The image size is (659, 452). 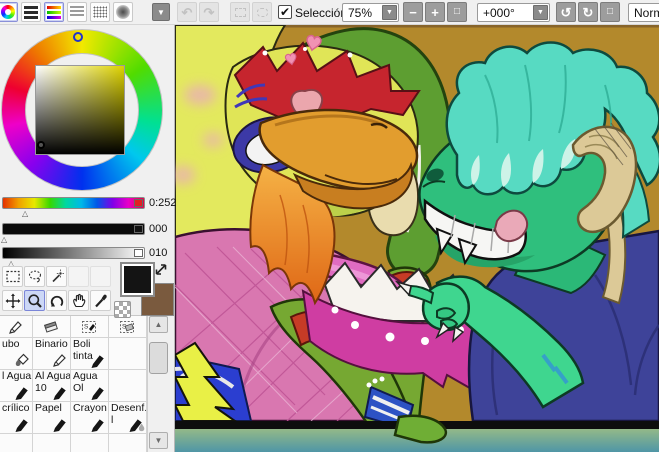 What do you see at coordinates (16, 354) in the screenshot?
I see `brush-cubo: ubo` at bounding box center [16, 354].